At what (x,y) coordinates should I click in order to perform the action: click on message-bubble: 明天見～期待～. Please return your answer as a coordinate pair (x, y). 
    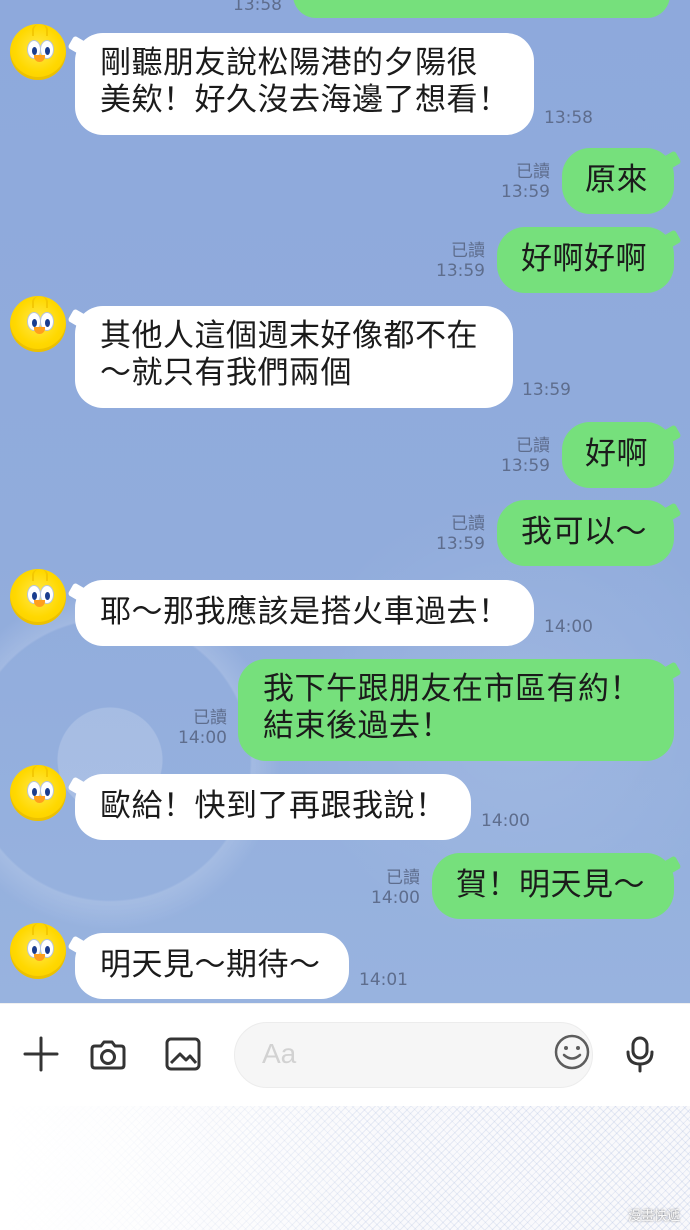
    Looking at the image, I should click on (212, 966).